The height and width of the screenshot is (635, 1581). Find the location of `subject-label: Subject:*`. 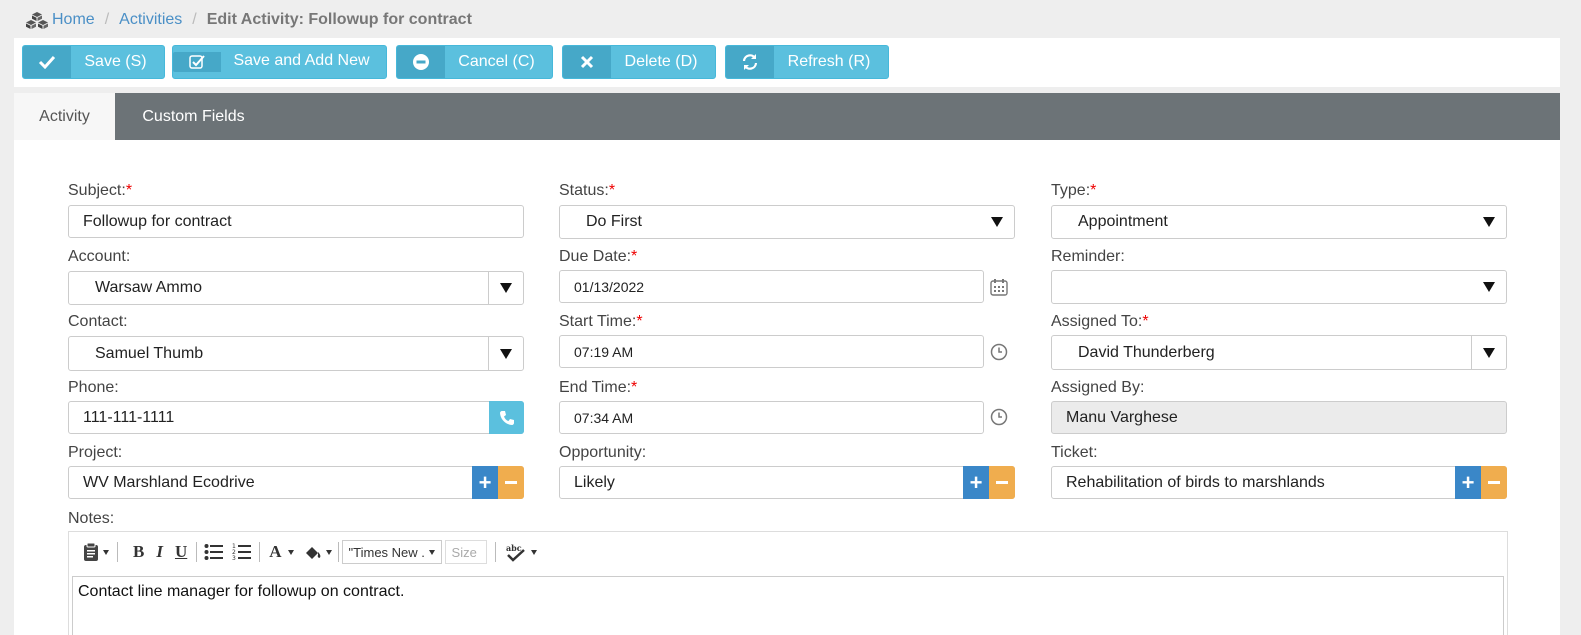

subject-label: Subject:* is located at coordinates (100, 190).